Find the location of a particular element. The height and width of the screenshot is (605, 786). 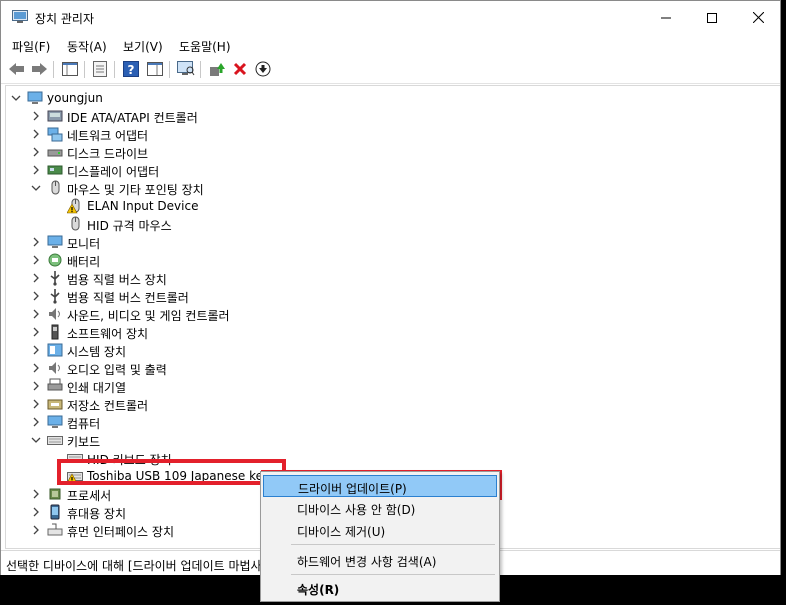

ctx-uninstall-device: 디바이스 제거(U) is located at coordinates (380, 530).